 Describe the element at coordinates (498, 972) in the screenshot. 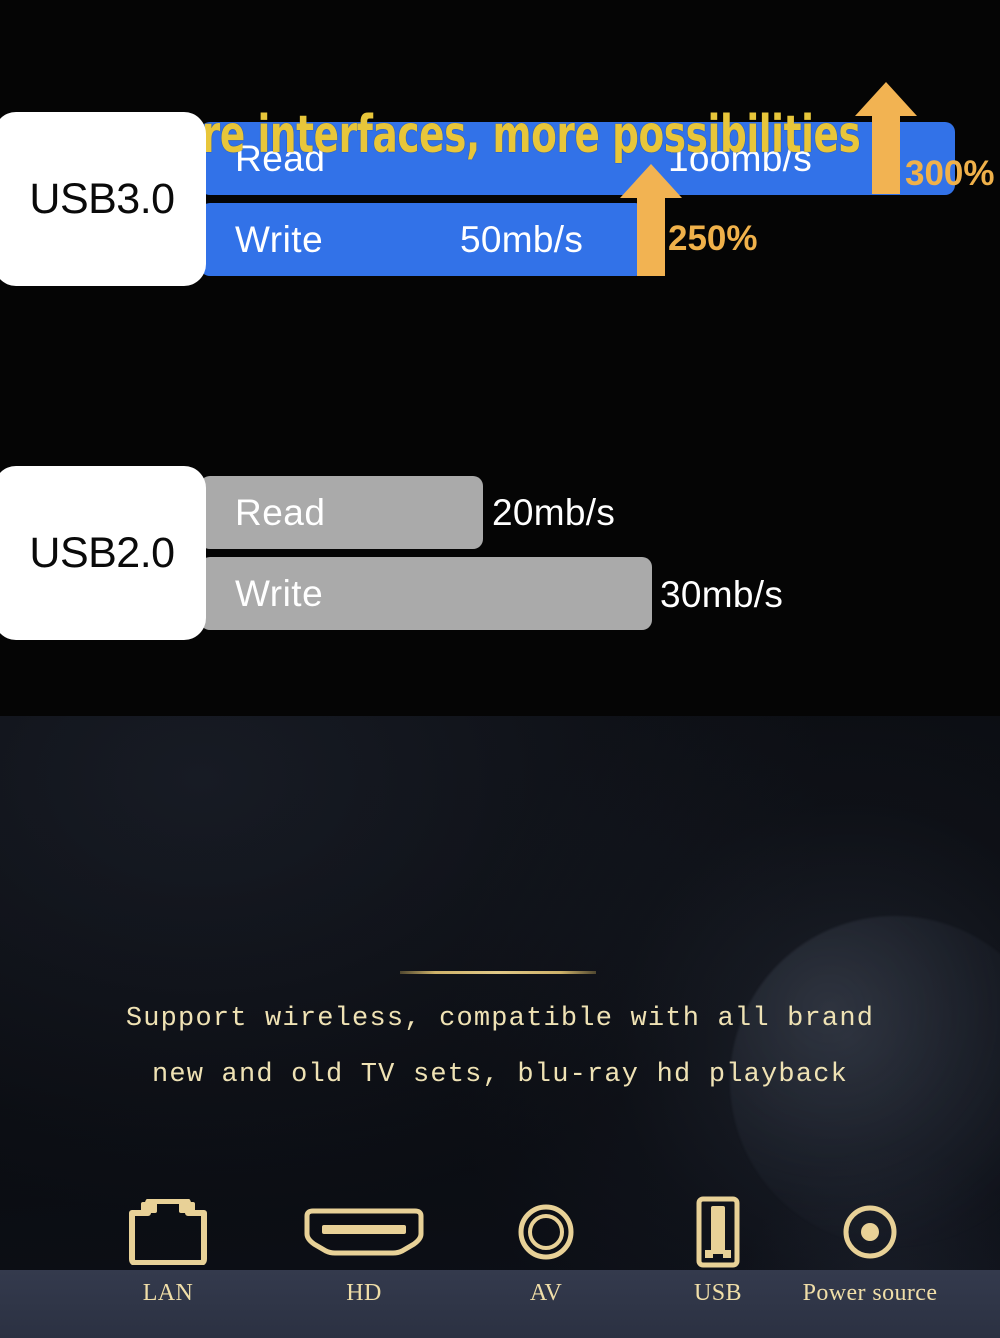

I see `gold-divider` at that location.